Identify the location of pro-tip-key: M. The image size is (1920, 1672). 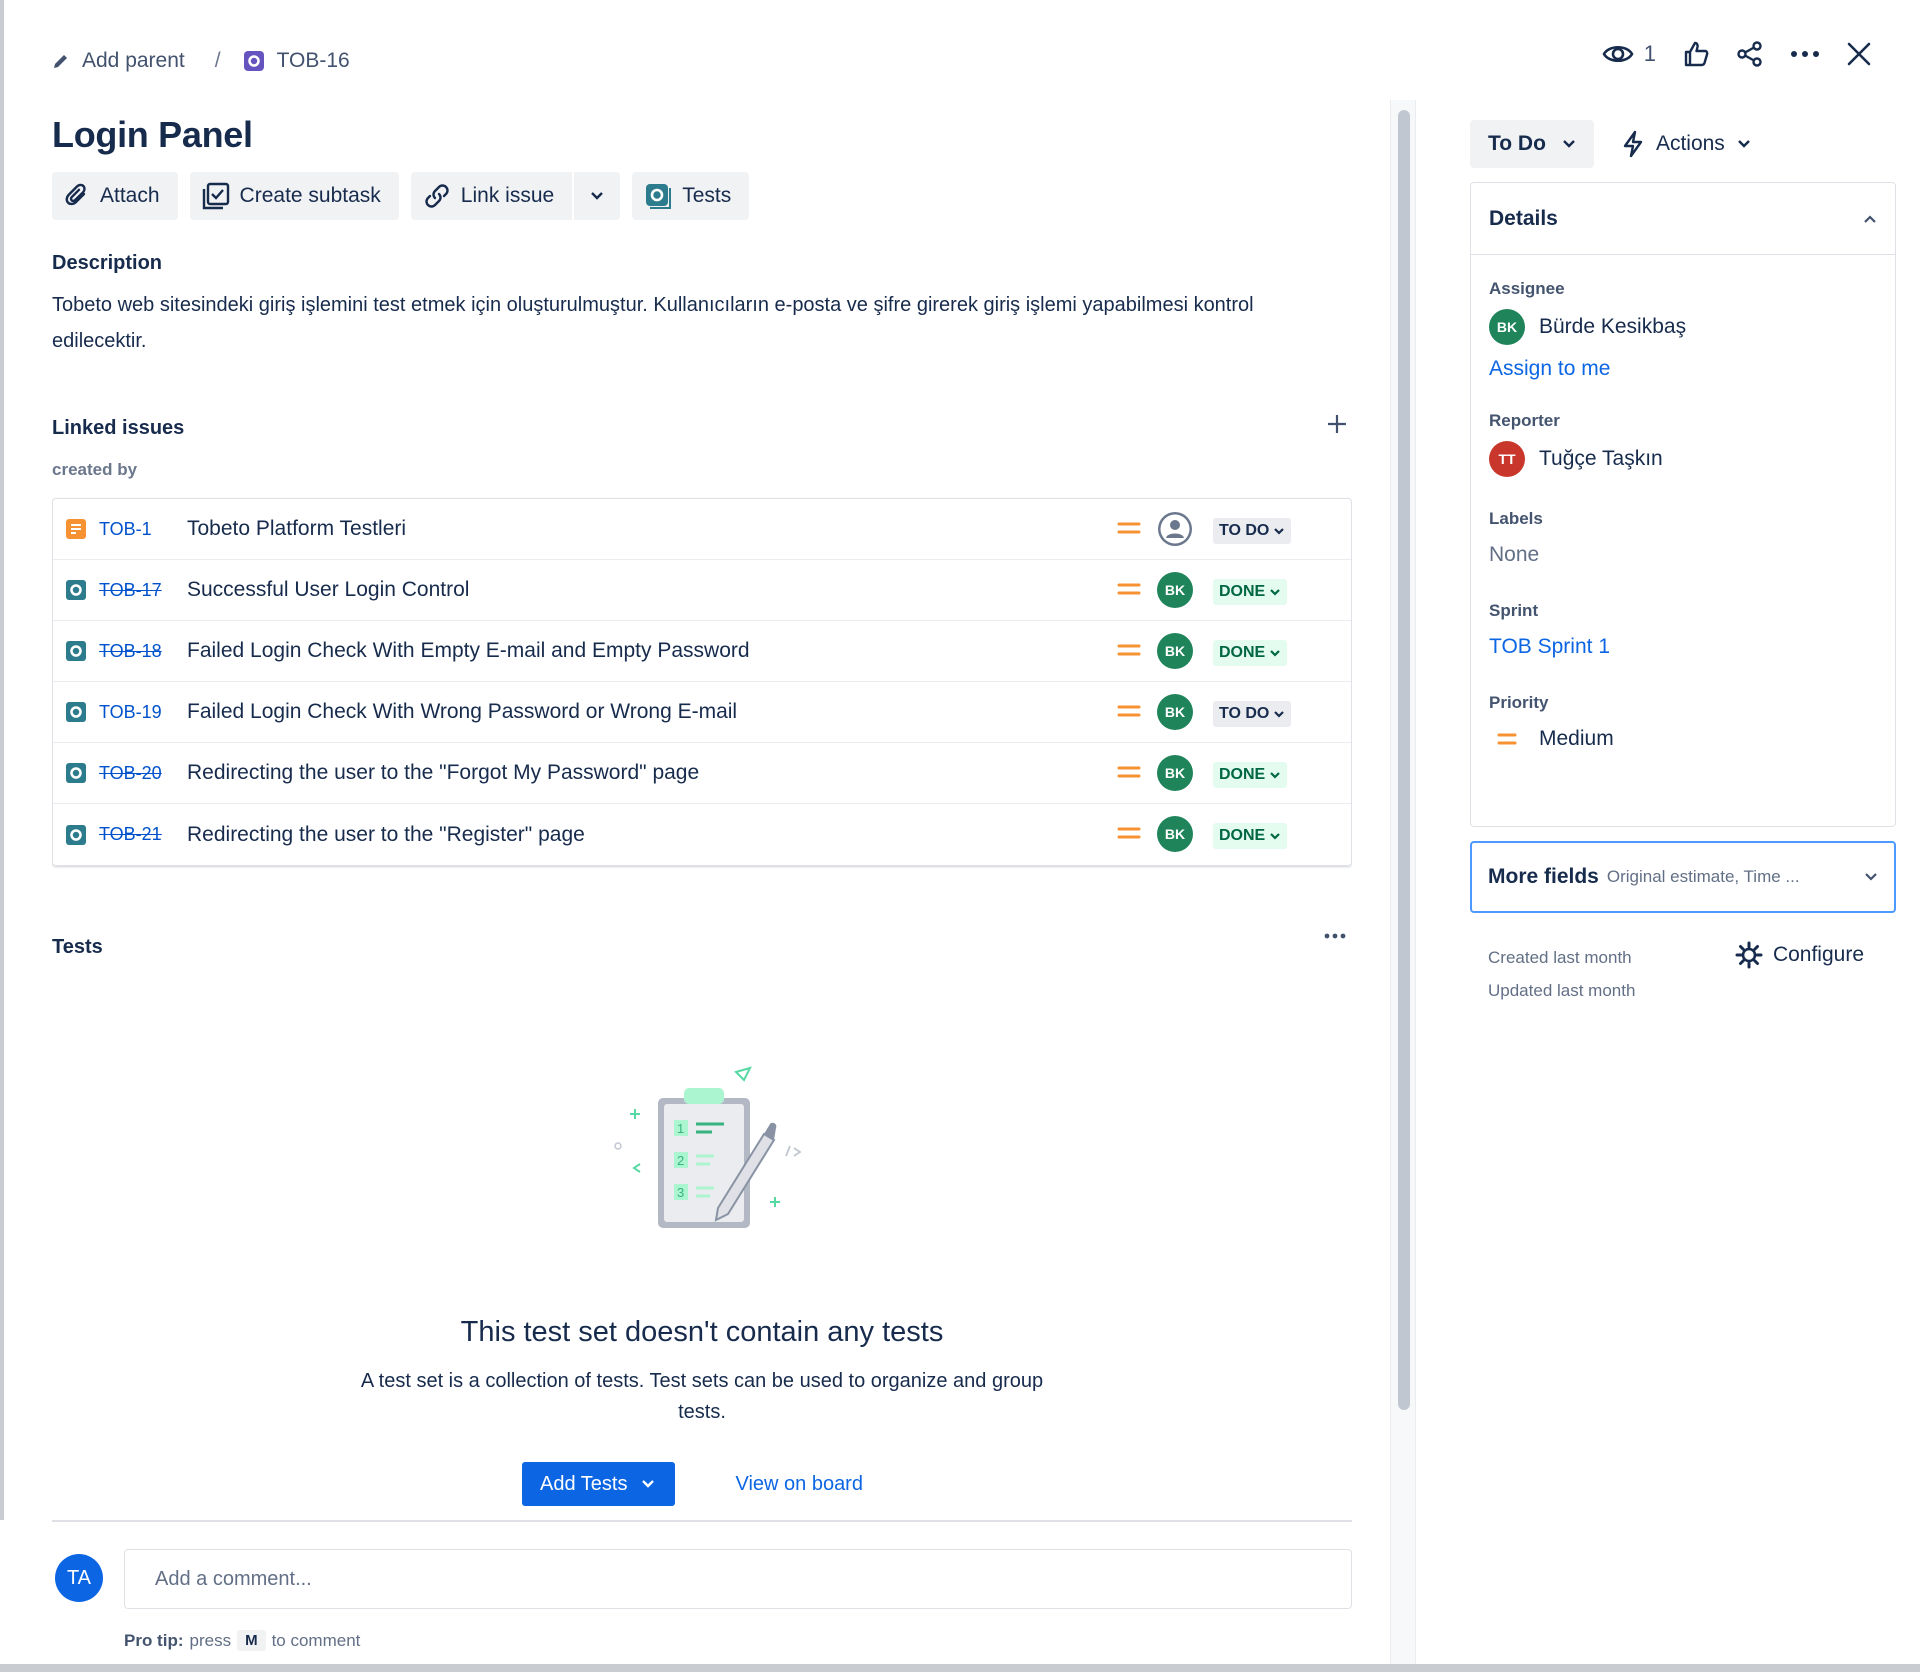
(251, 1640).